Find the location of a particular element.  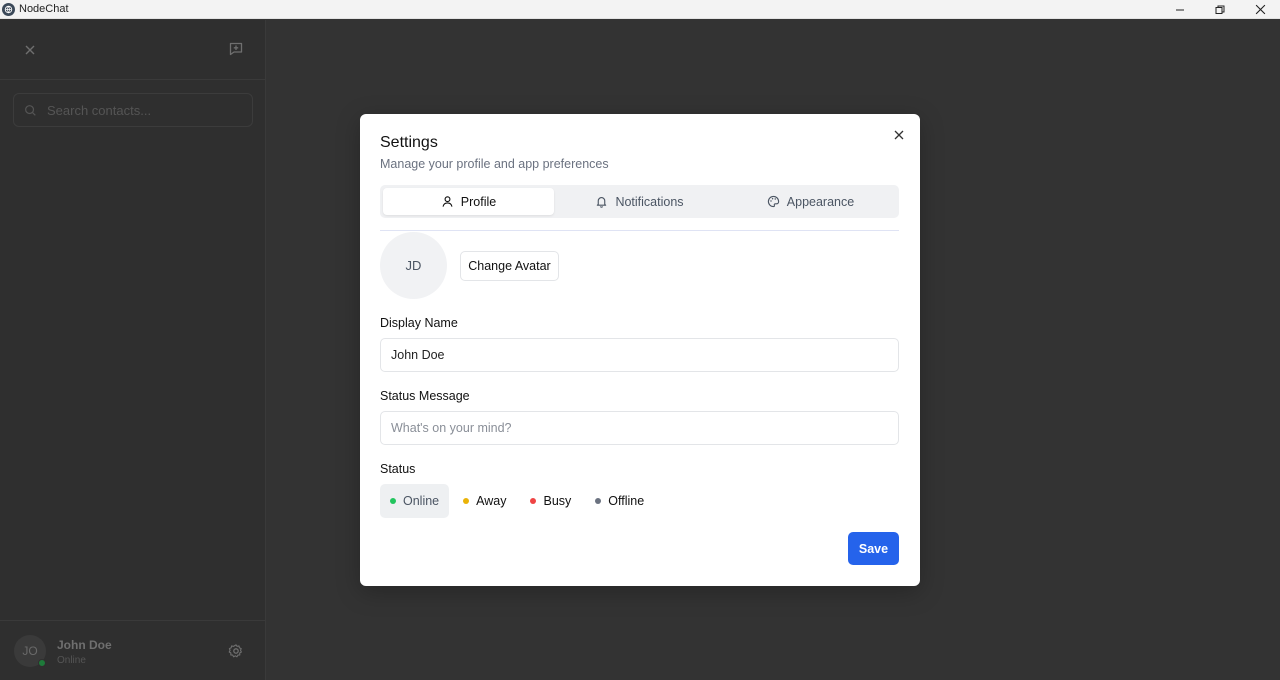

current-user-panel: JO John Doe Online is located at coordinates (133, 650).